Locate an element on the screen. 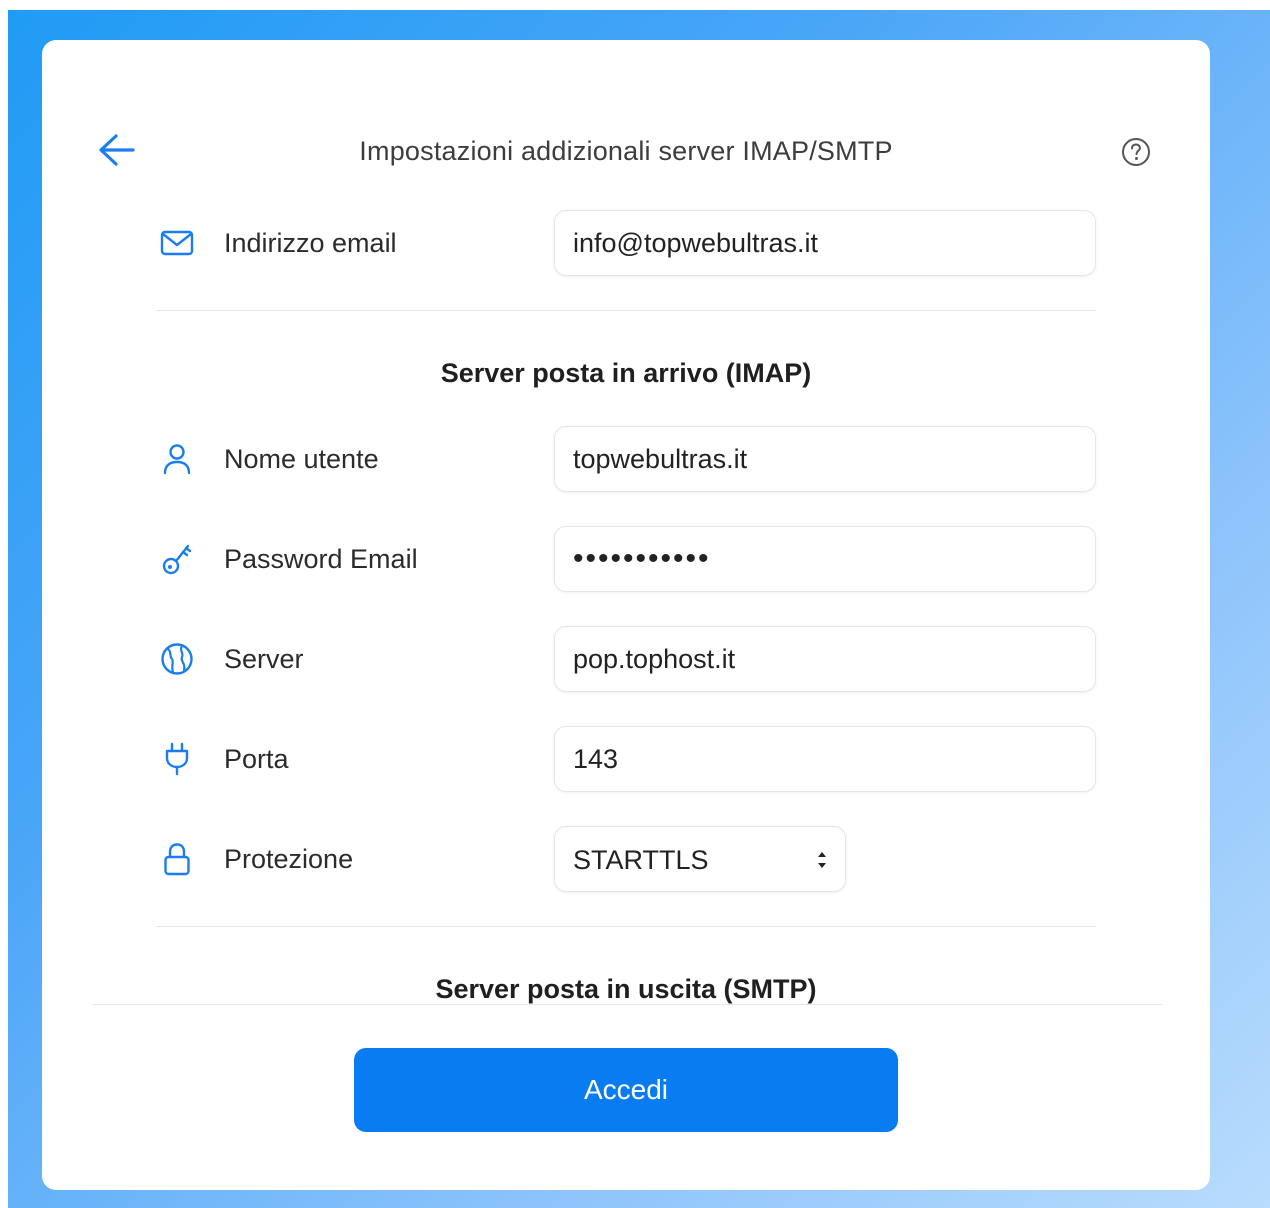  security-label: Protezione is located at coordinates (289, 859).